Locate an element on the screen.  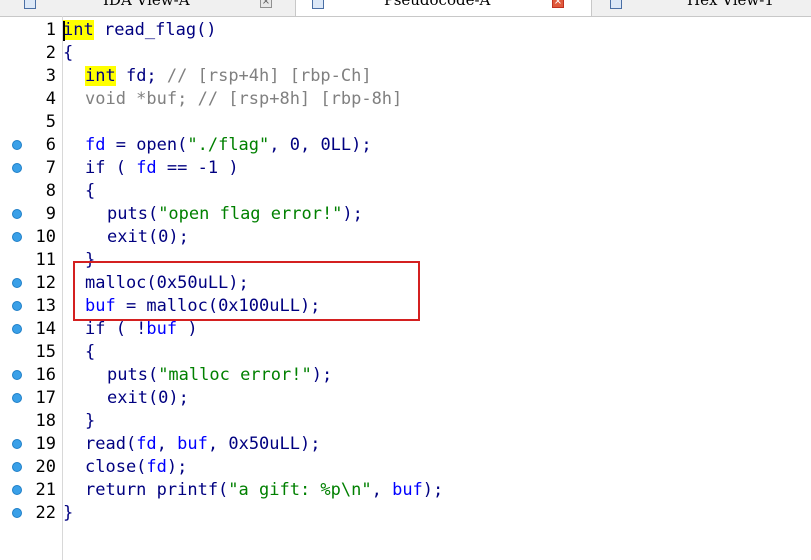
code-token: void *buf; // [rsp+8h] [rbp-8h] is located at coordinates (244, 99).